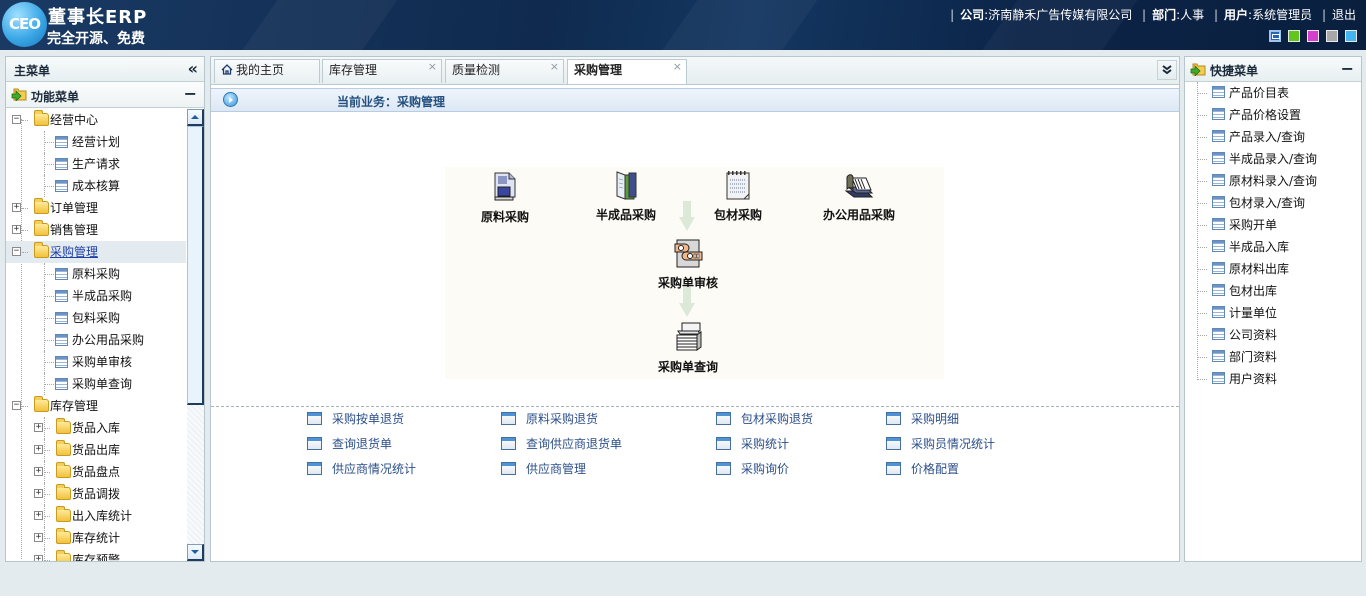 This screenshot has height=616, width=1366. I want to click on tree-item: + 货品入库, so click(96, 428).